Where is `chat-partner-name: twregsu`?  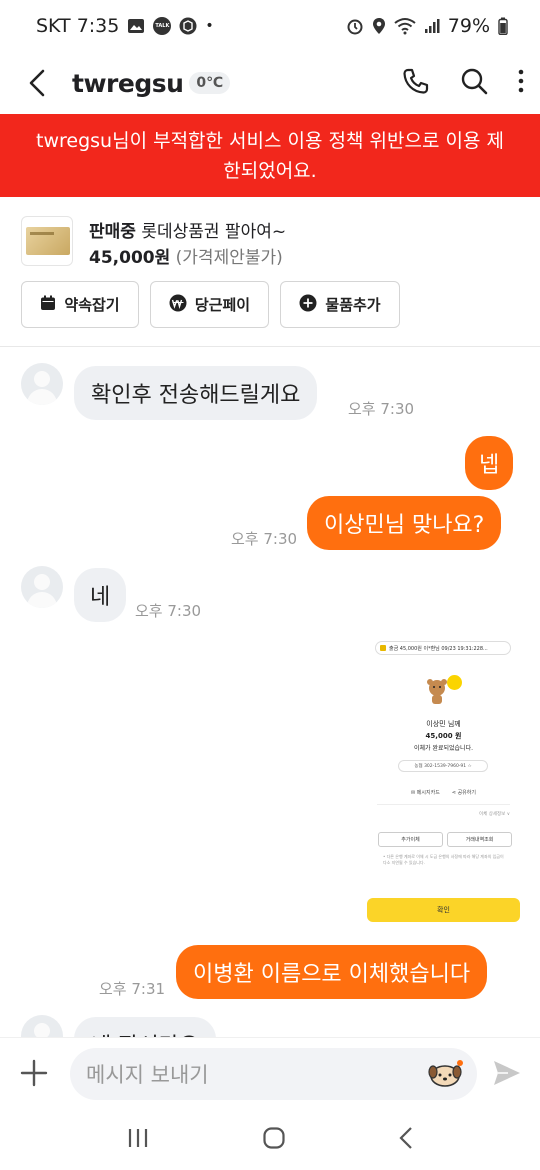 chat-partner-name: twregsu is located at coordinates (128, 83).